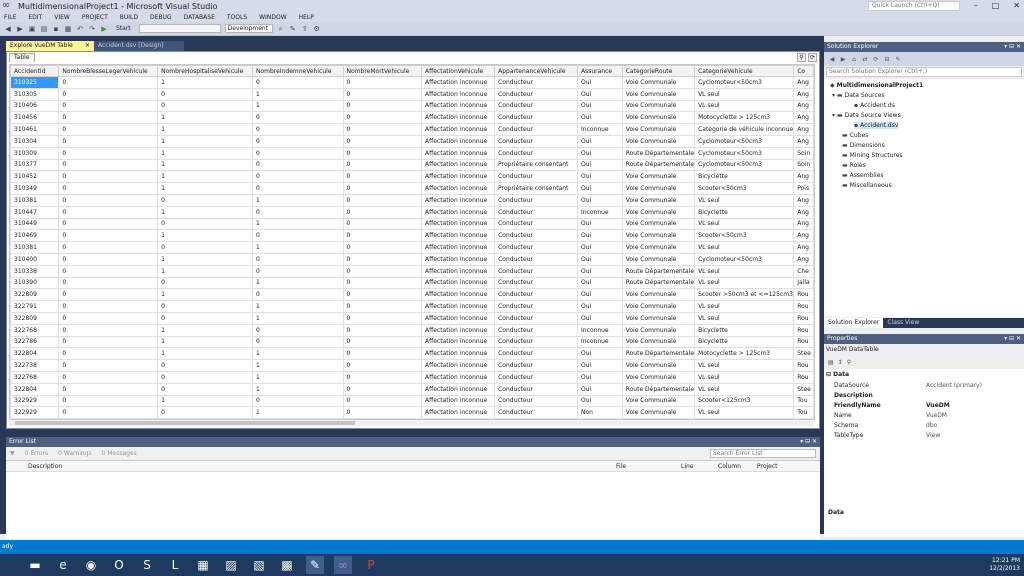 This screenshot has width=1024, height=576. What do you see at coordinates (315, 565) in the screenshot?
I see `app-icon: ✎` at bounding box center [315, 565].